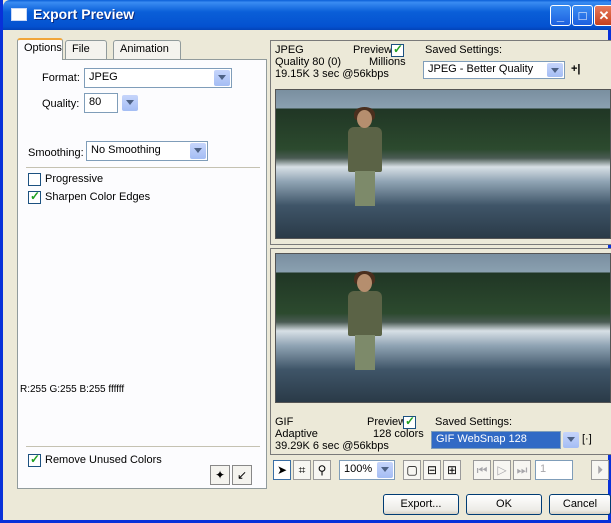  Describe the element at coordinates (587, 439) in the screenshot. I see `preset-menu-icon: [·]` at that location.